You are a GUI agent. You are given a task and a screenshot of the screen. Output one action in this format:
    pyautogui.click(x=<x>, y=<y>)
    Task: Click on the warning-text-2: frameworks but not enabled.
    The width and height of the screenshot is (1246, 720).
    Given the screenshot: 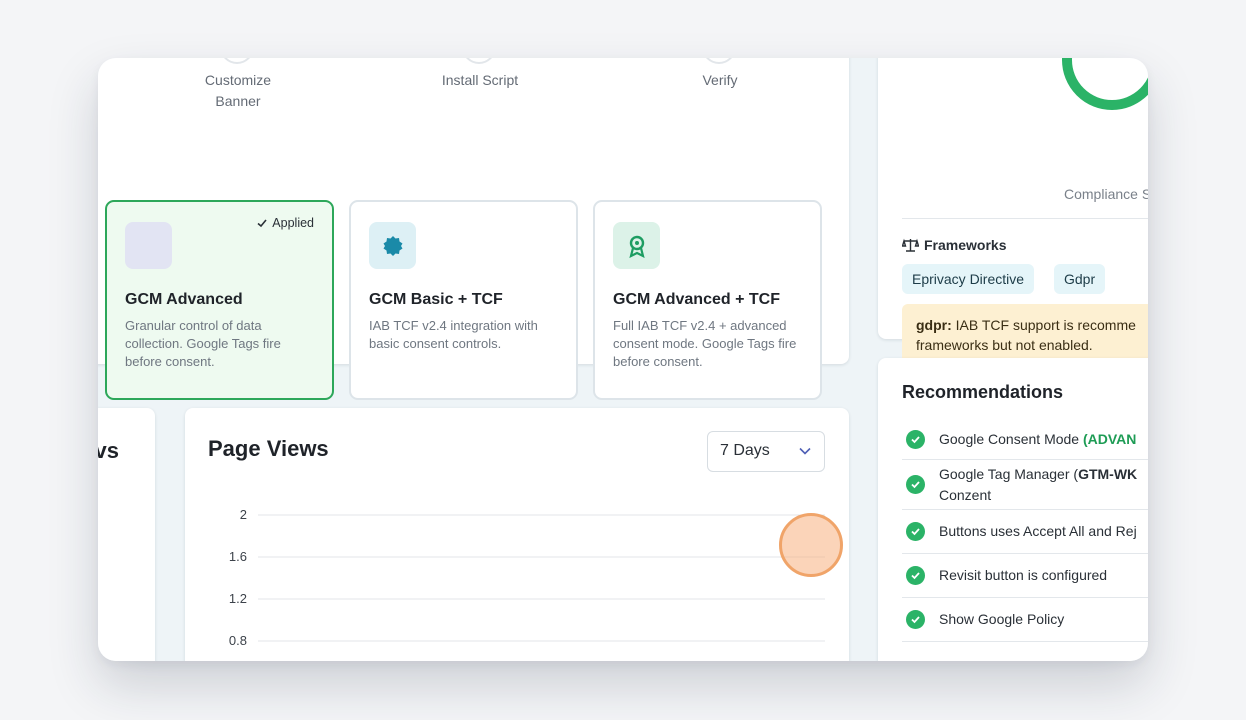 What is the action you would take?
    pyautogui.click(x=1004, y=345)
    